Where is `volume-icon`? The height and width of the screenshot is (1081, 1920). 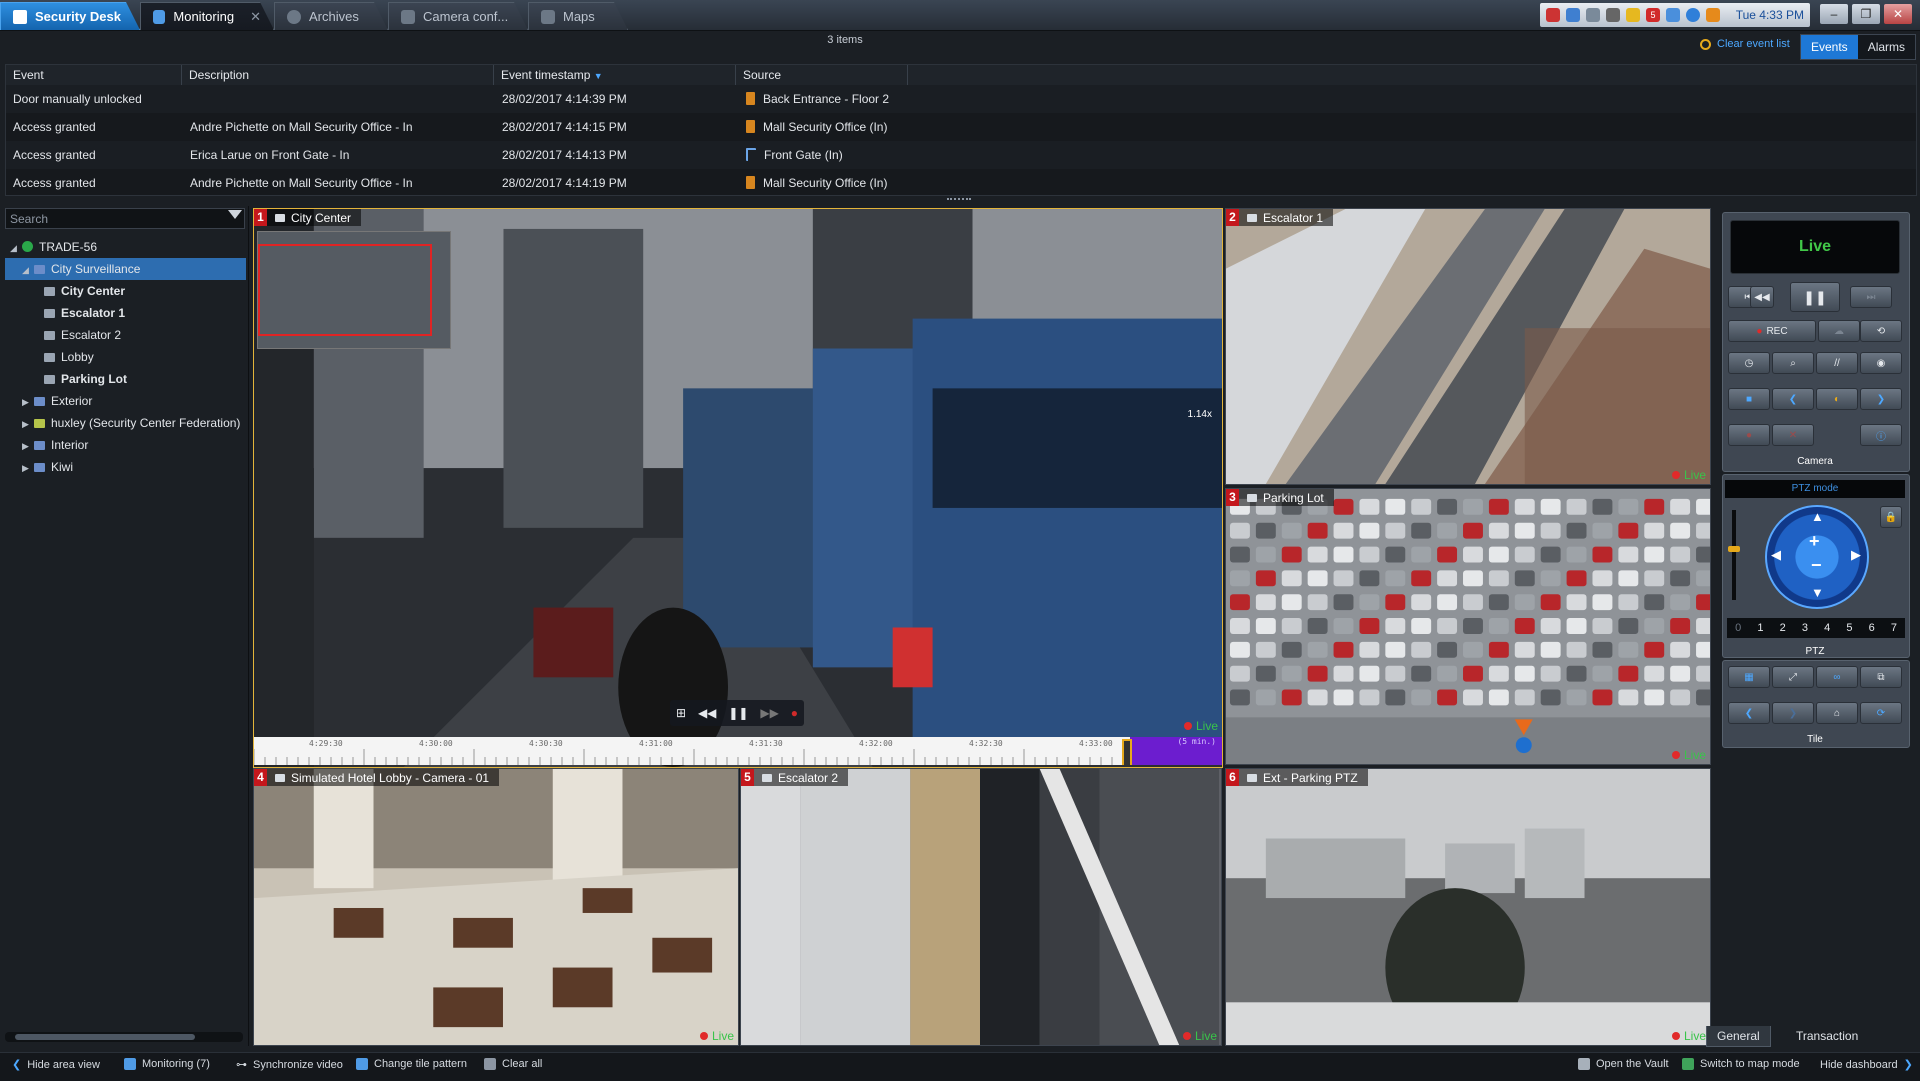 volume-icon is located at coordinates (1673, 15).